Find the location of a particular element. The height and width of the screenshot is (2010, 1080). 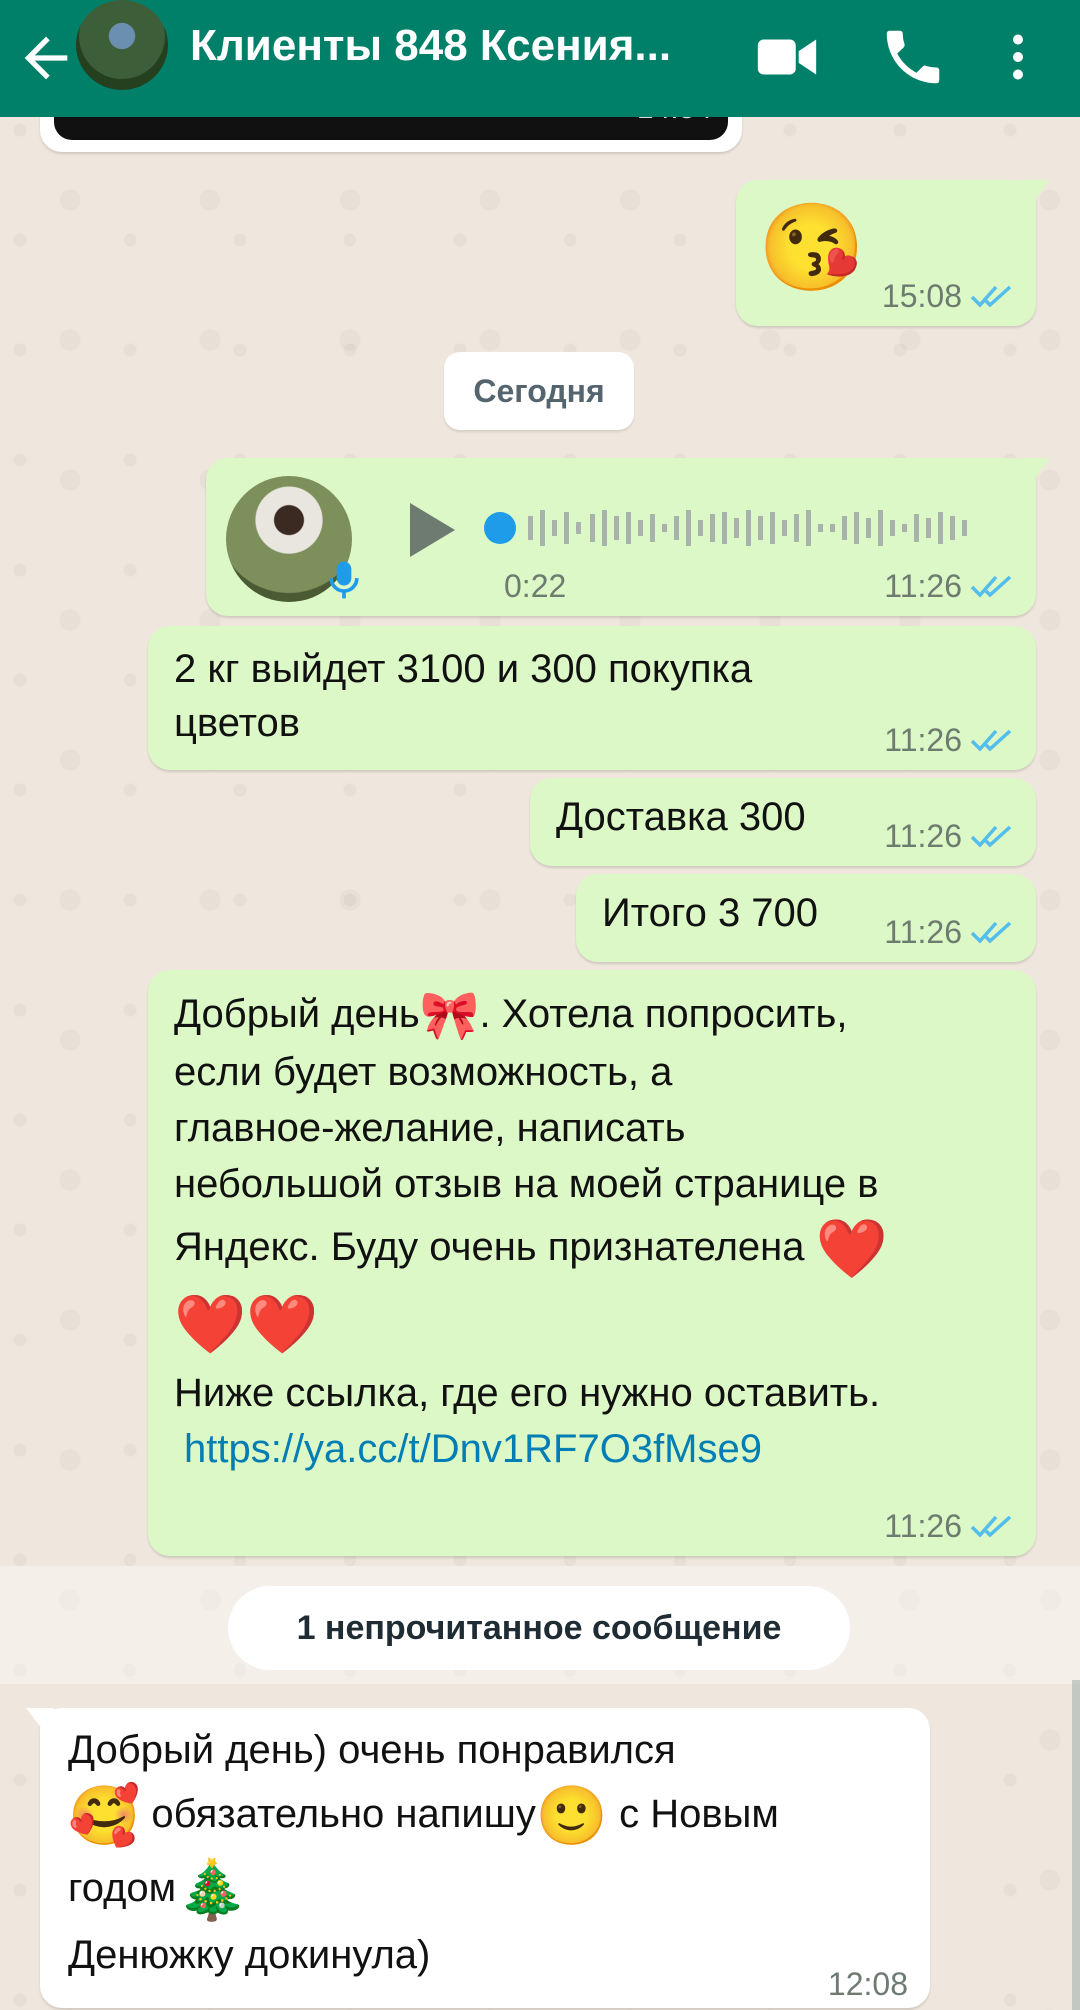

message-body: 2 кг выйдет 3100 и 300 покупка цветов is located at coordinates (463, 696).